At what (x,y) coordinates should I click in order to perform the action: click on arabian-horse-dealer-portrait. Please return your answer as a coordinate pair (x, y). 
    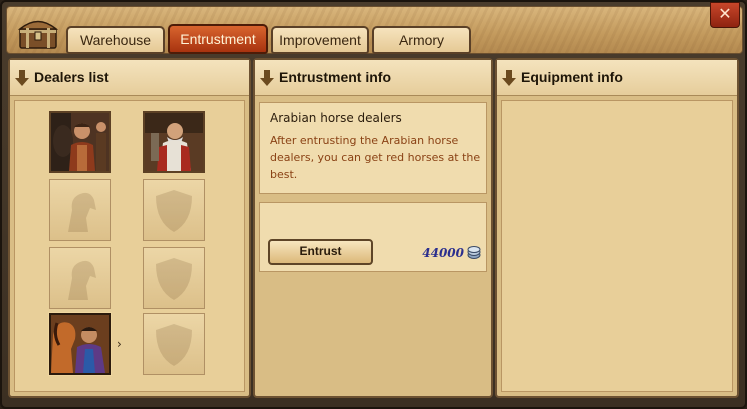
    Looking at the image, I should click on (80, 344).